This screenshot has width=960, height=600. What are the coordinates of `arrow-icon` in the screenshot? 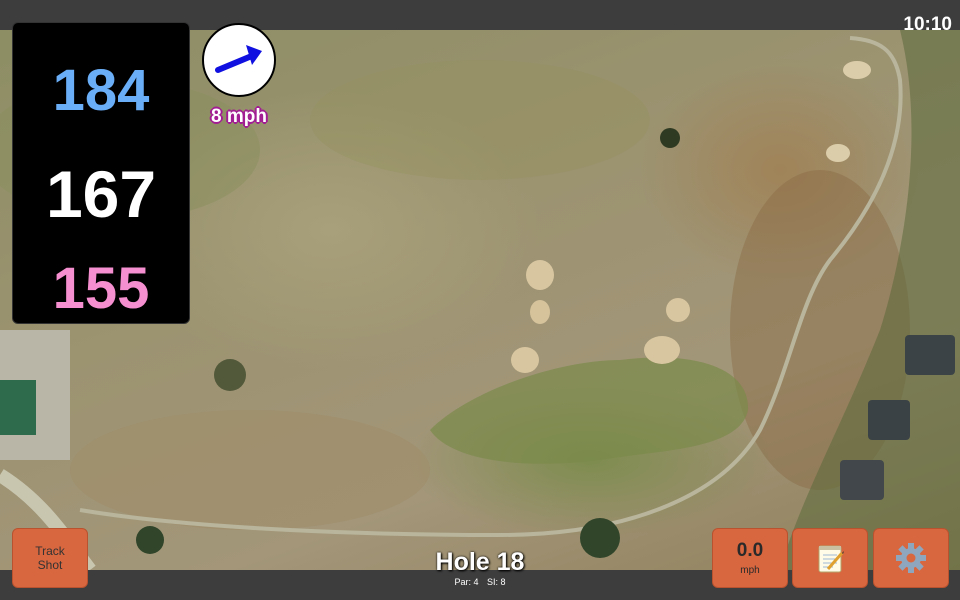 It's located at (238, 59).